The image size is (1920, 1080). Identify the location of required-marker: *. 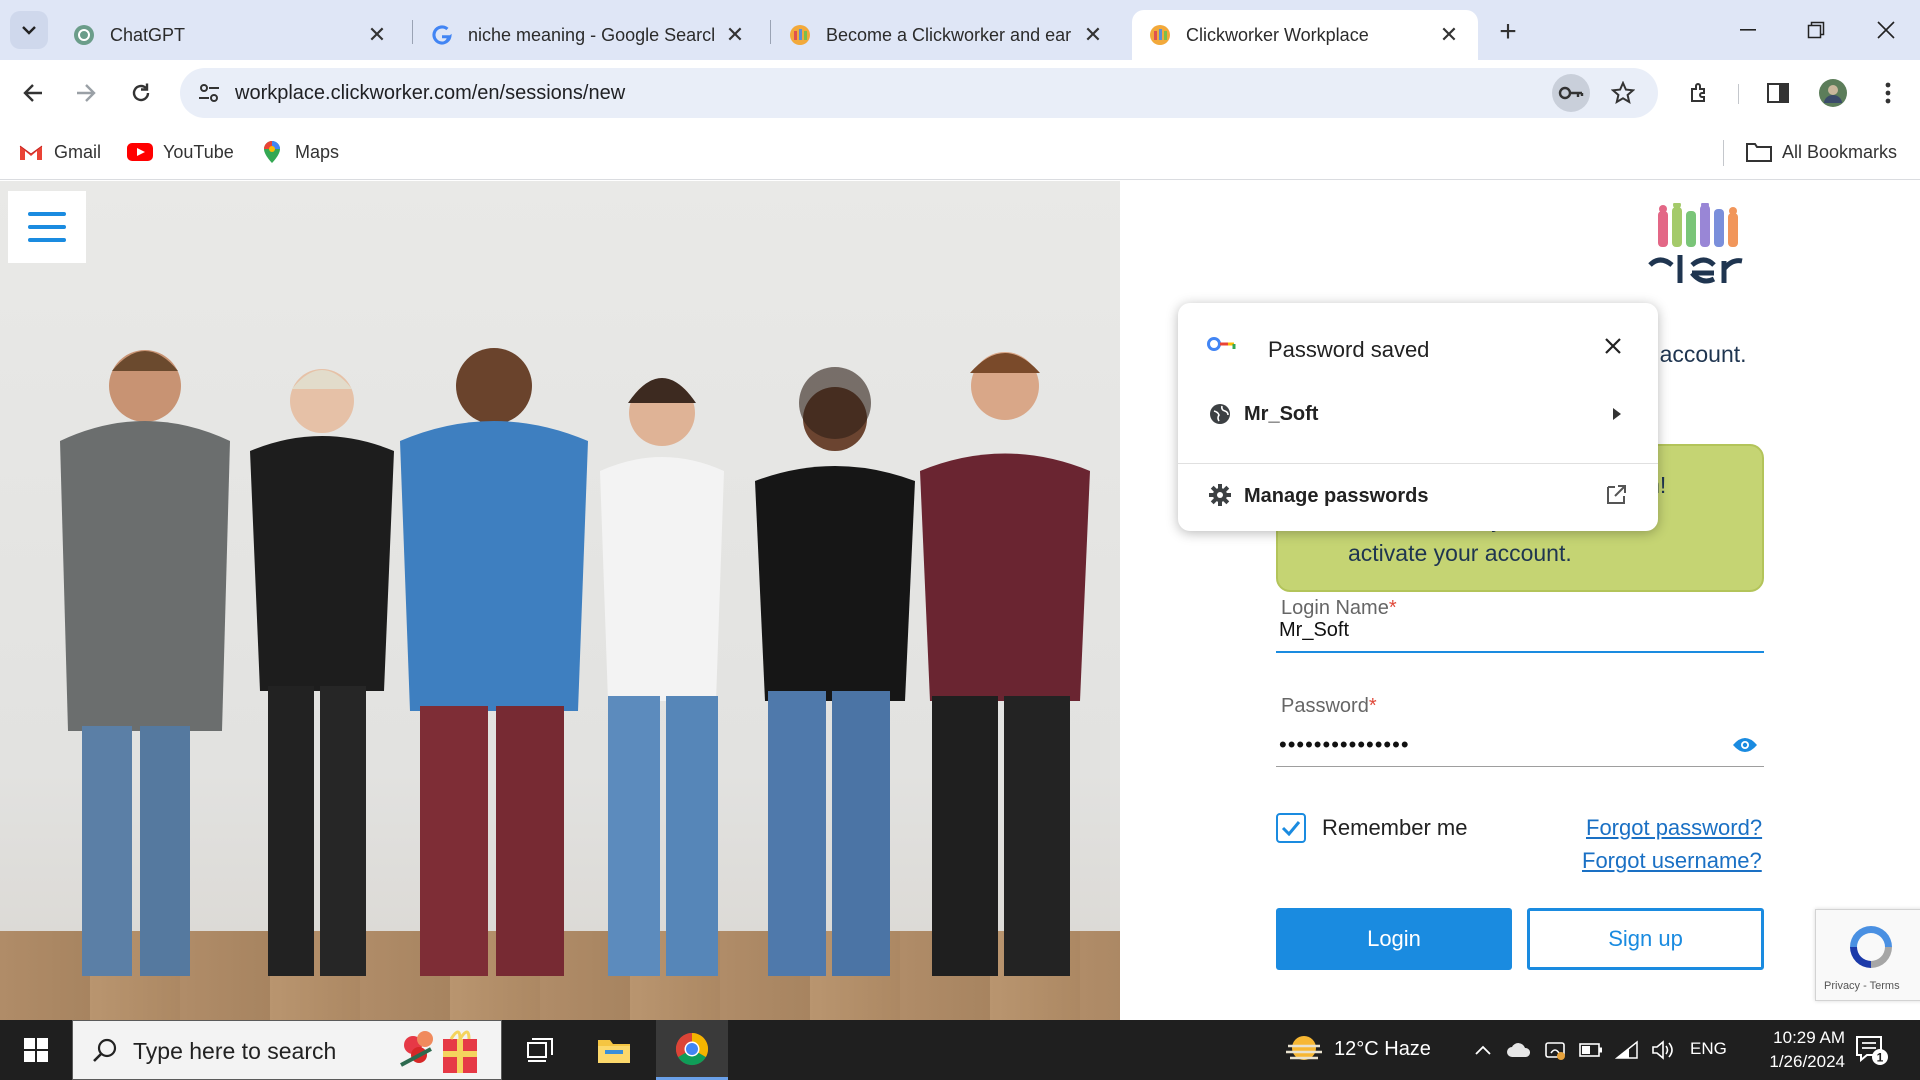
(1372, 706).